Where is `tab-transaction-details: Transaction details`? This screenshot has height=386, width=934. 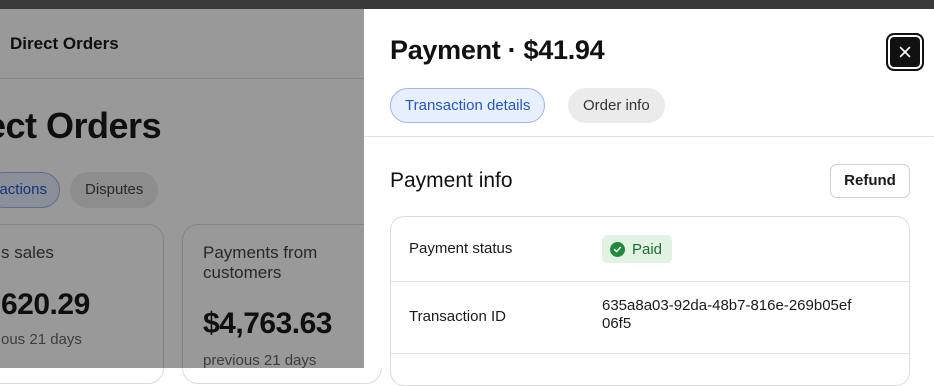
tab-transaction-details: Transaction details is located at coordinates (468, 105).